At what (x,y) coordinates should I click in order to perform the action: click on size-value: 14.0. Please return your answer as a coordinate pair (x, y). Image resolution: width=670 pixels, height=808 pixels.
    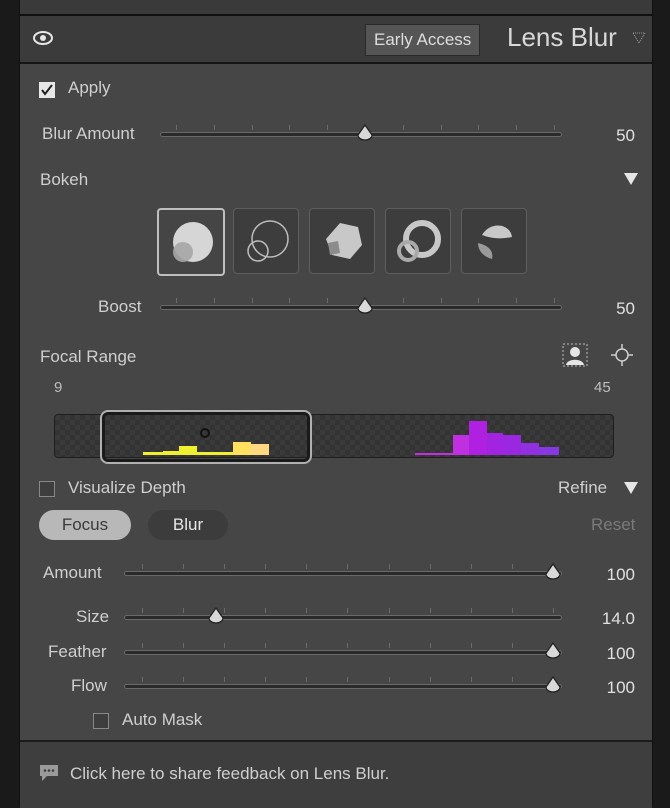
    Looking at the image, I should click on (605, 619).